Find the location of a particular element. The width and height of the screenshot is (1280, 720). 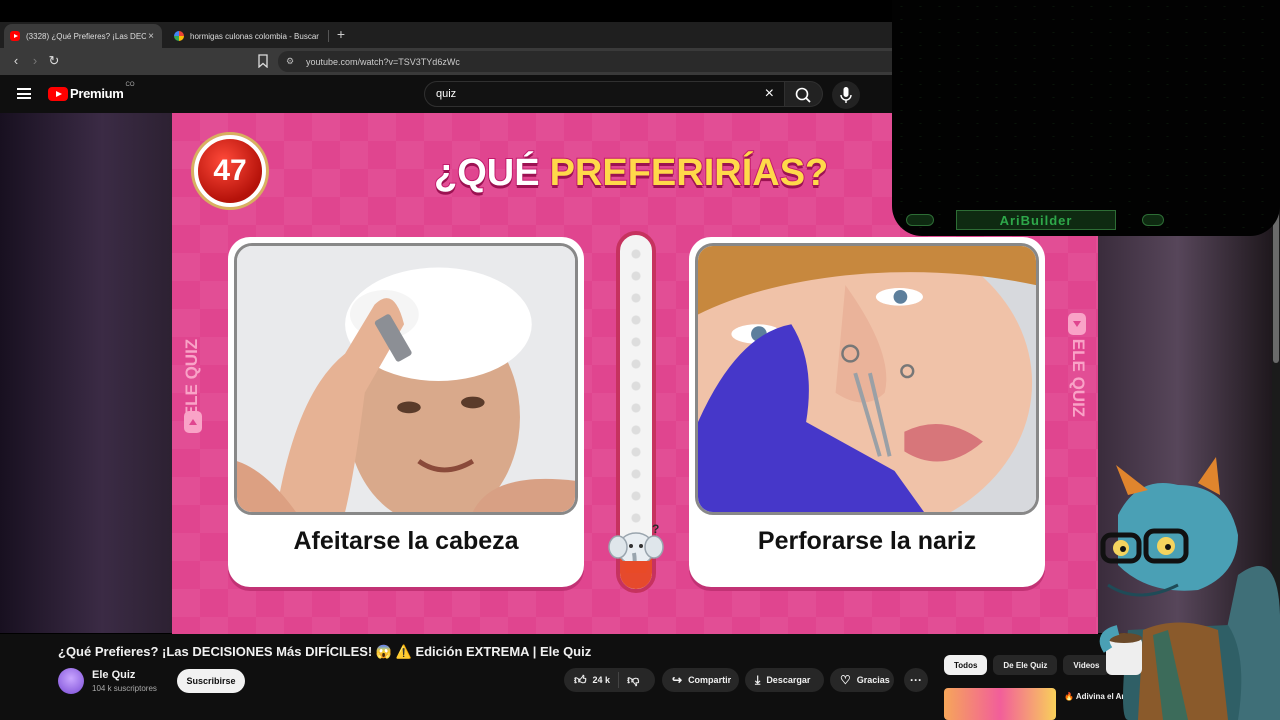

channel-name: Ele Quiz is located at coordinates (113, 675).